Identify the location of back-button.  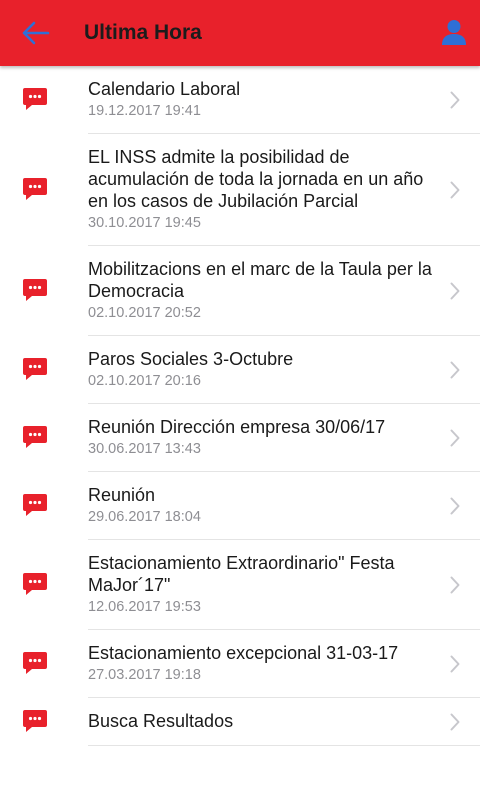
(36, 33).